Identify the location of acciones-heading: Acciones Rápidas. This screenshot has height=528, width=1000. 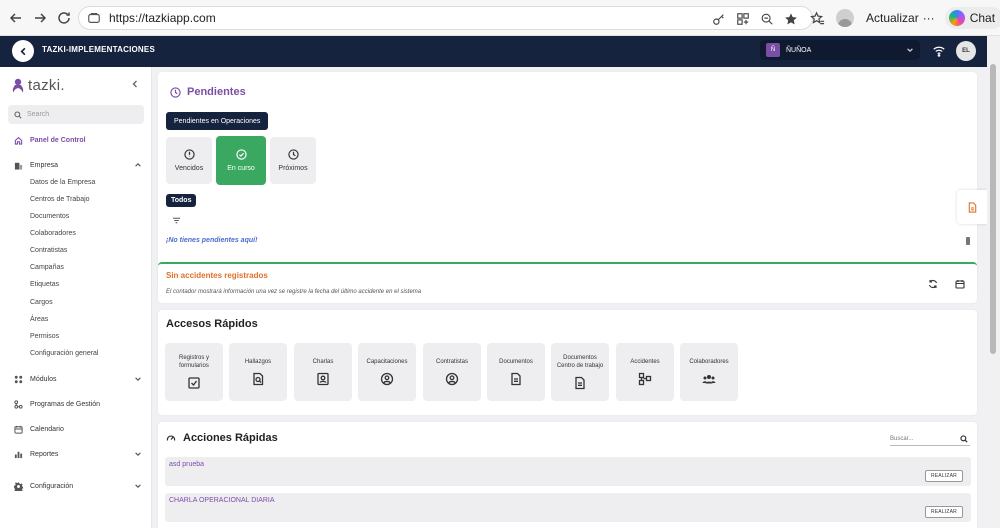
(222, 438).